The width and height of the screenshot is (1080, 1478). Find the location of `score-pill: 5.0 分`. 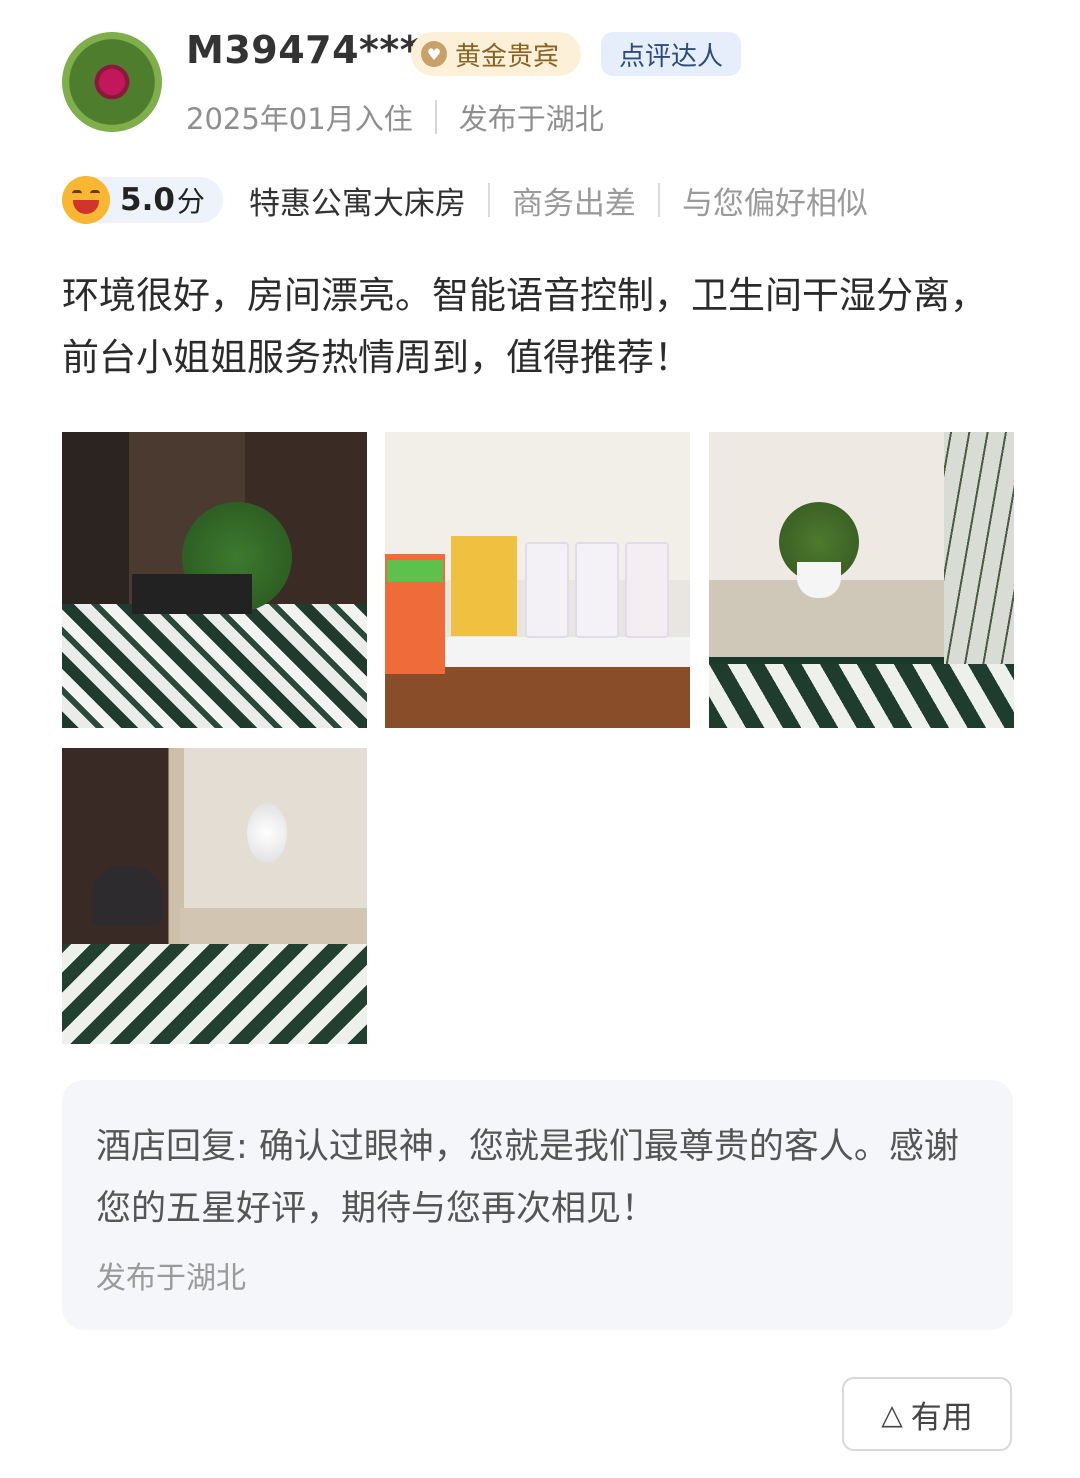

score-pill: 5.0 分 is located at coordinates (142, 200).